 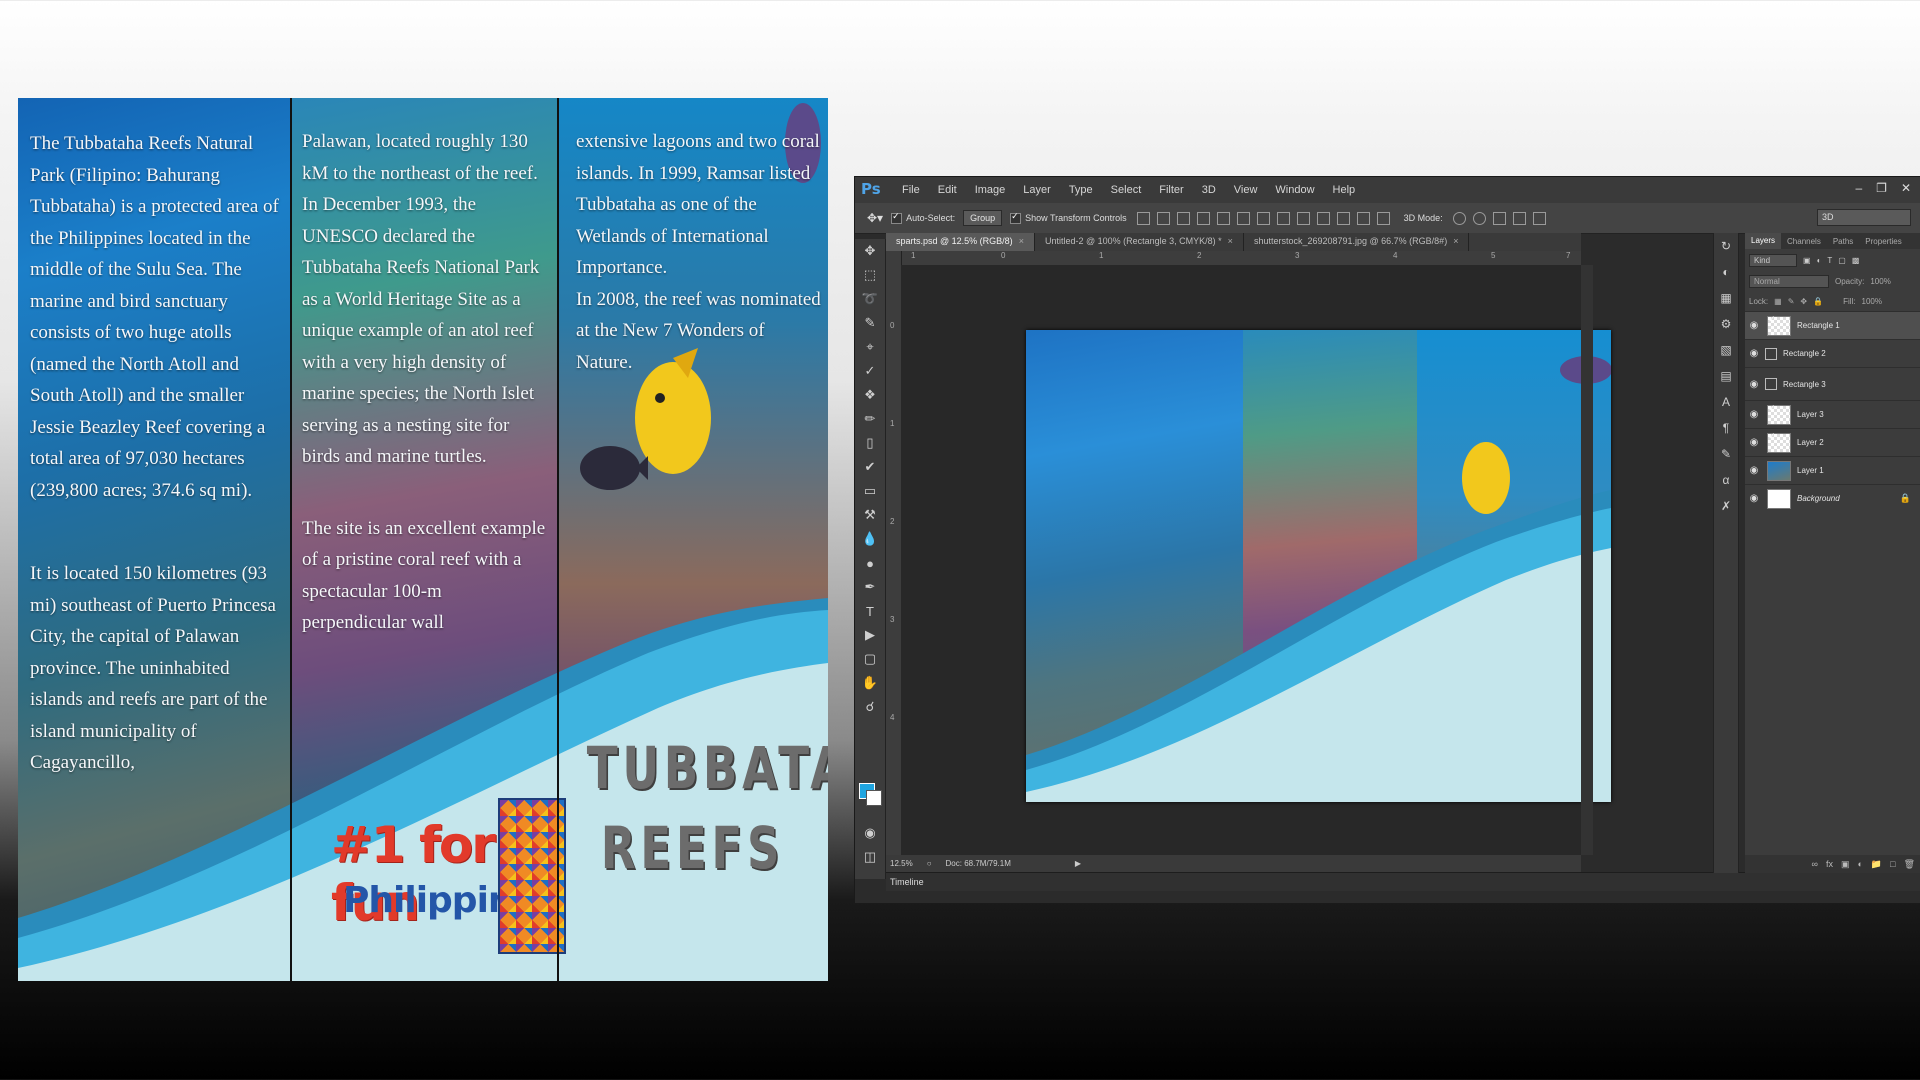 I want to click on fx-icon: fx, so click(x=1829, y=864).